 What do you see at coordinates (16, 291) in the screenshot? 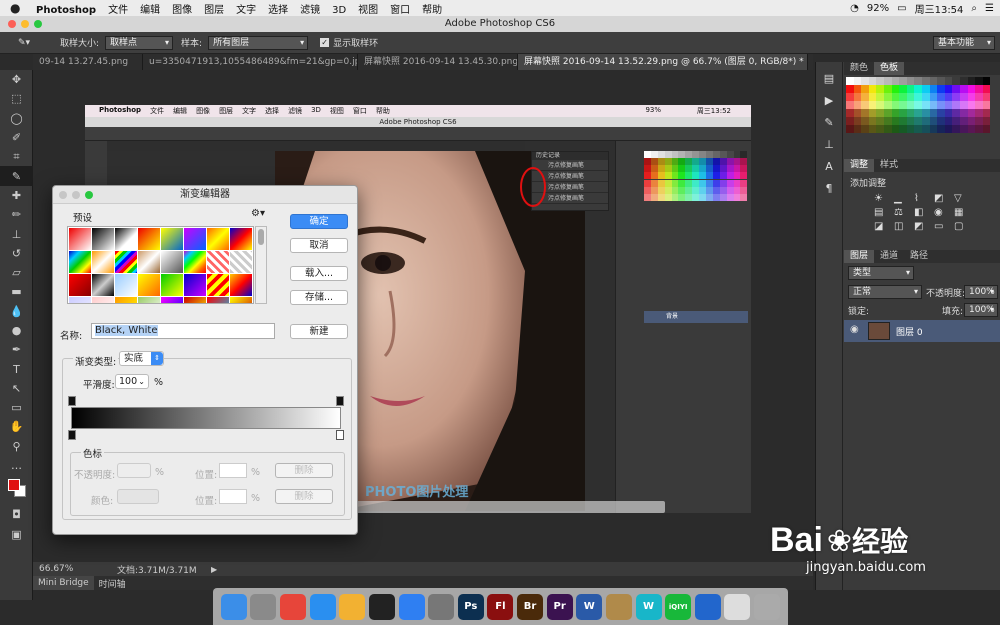
I see `gradient-tool-icon: ▬` at bounding box center [16, 291].